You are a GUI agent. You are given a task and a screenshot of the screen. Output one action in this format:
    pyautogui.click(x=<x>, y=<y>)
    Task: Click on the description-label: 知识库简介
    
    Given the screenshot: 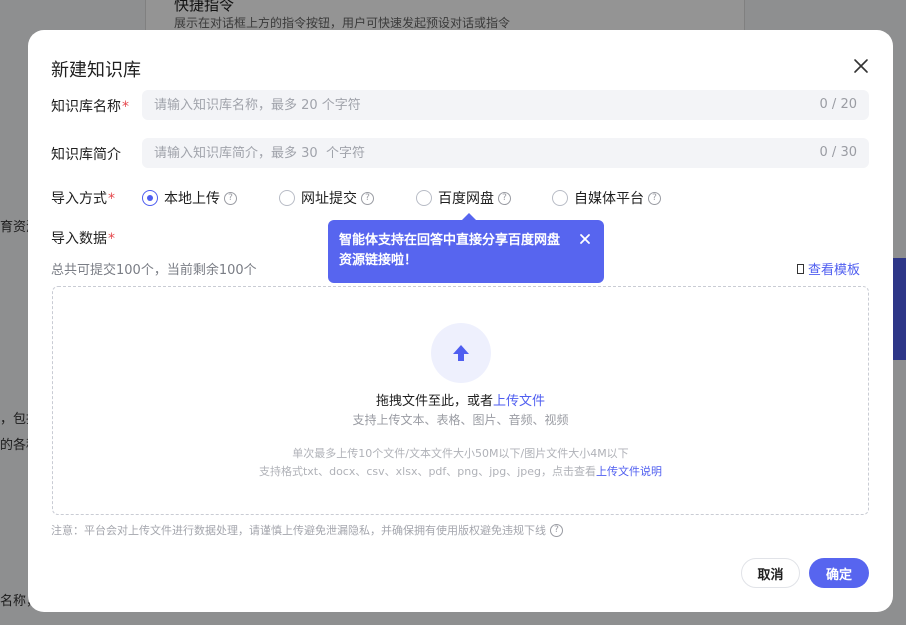 What is the action you would take?
    pyautogui.click(x=86, y=155)
    